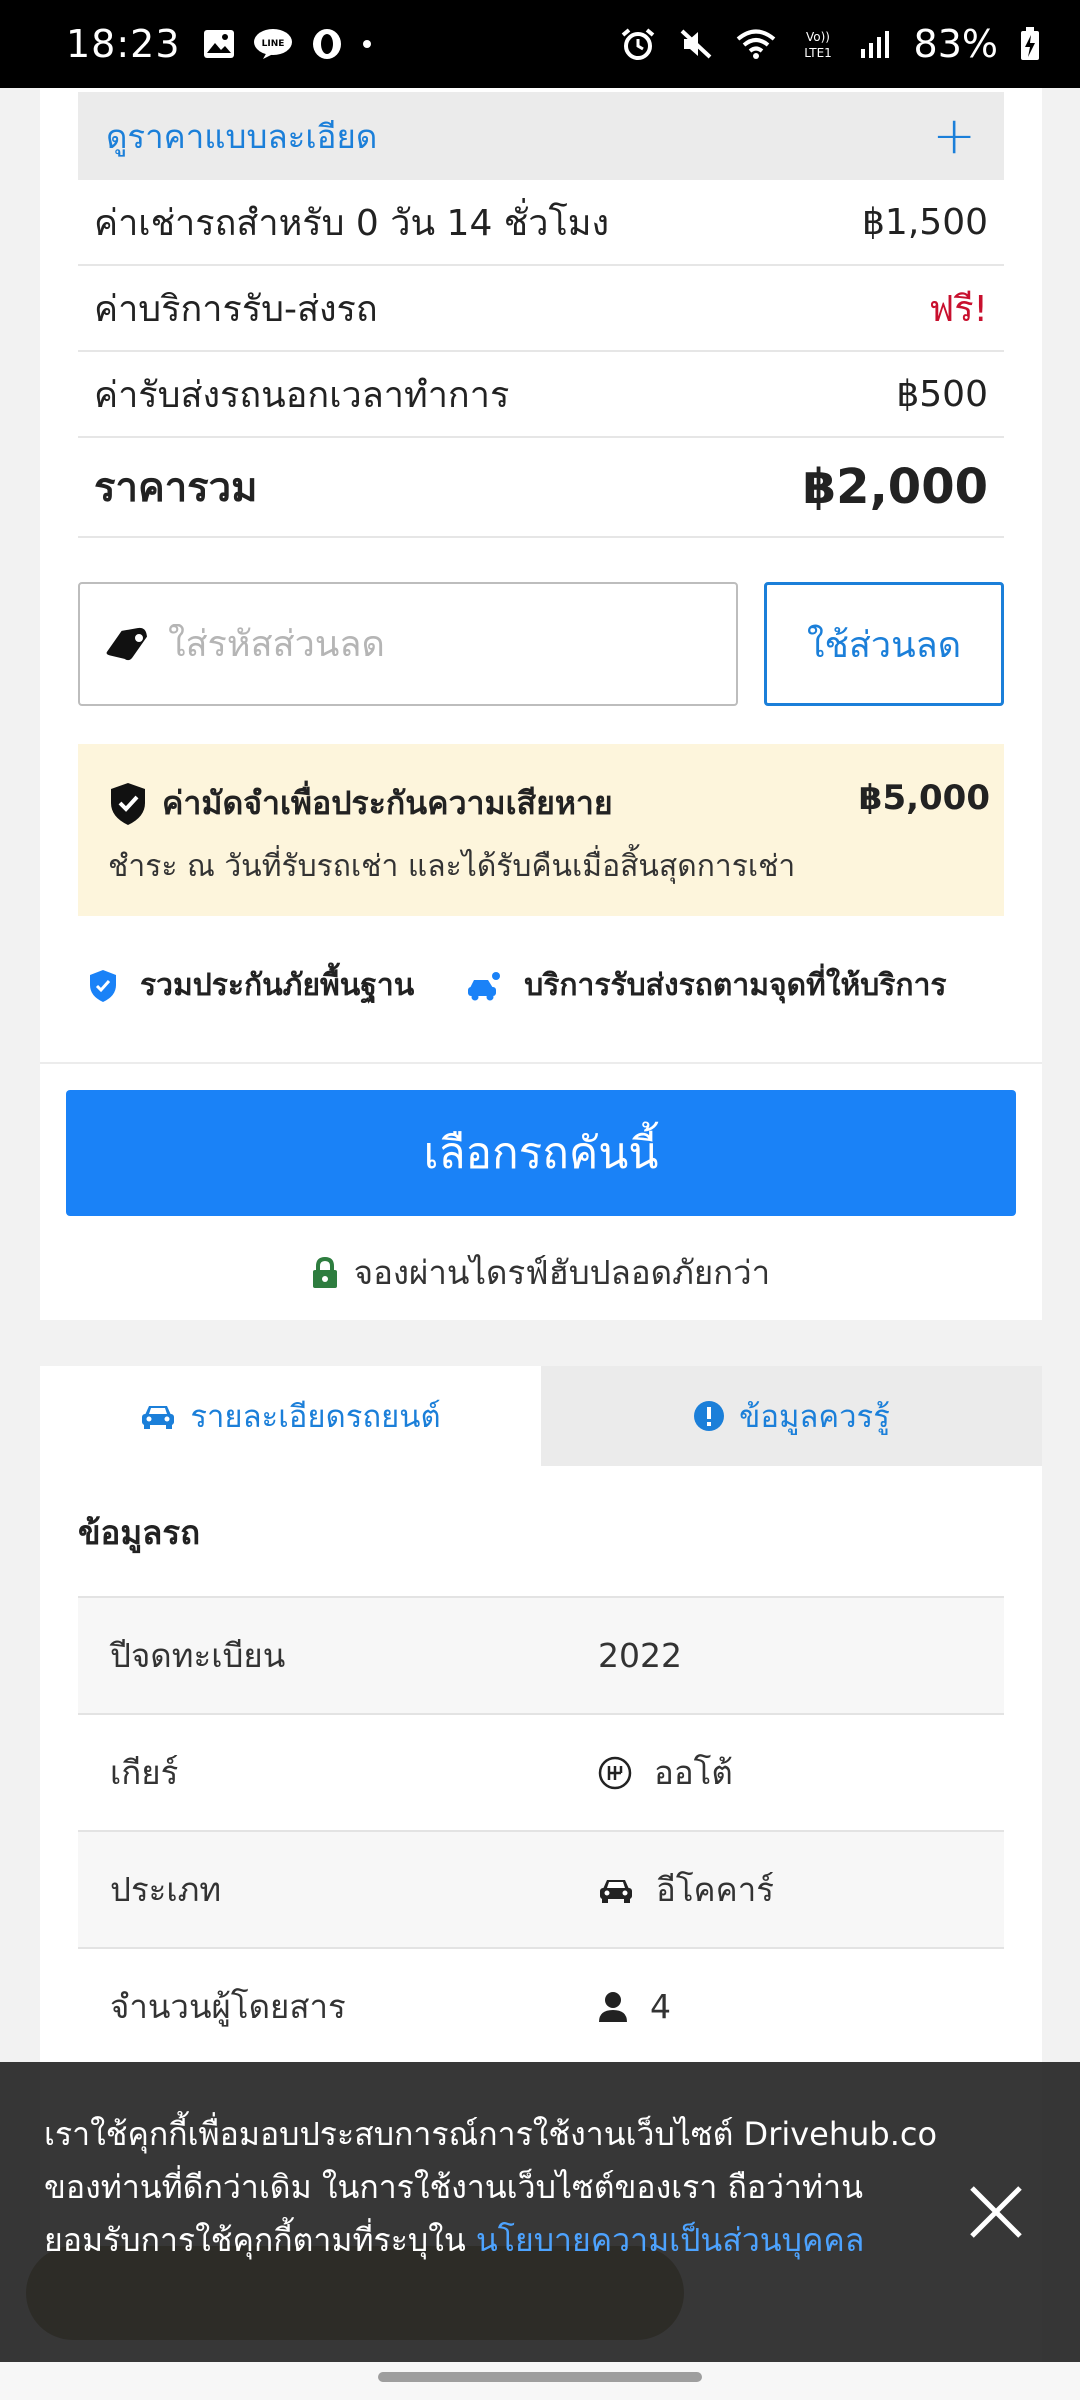  I want to click on price-row-value: ฿500, so click(942, 394).